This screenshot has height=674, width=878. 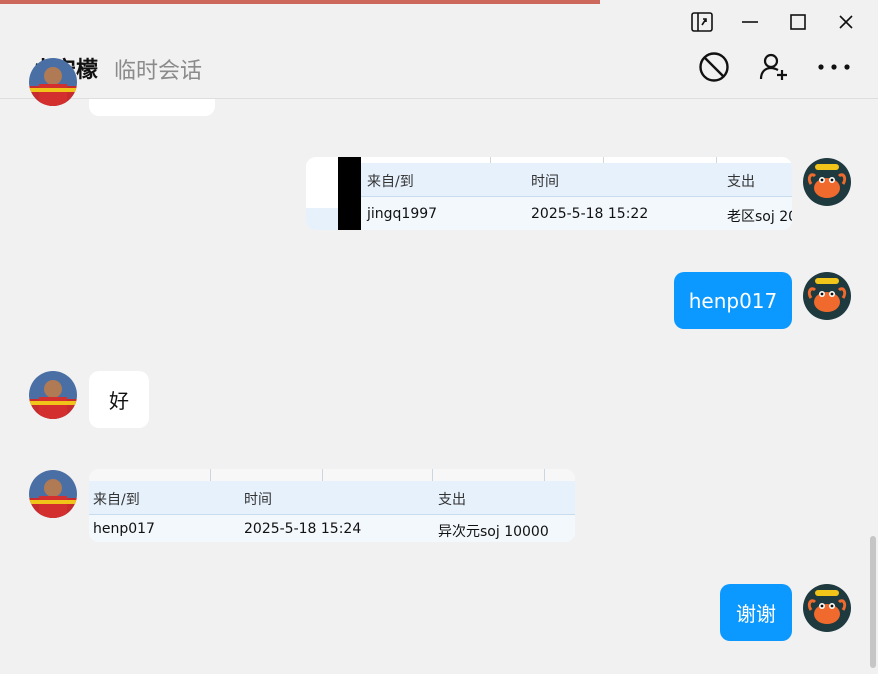 What do you see at coordinates (300, 2) in the screenshot?
I see `top-edge-strip` at bounding box center [300, 2].